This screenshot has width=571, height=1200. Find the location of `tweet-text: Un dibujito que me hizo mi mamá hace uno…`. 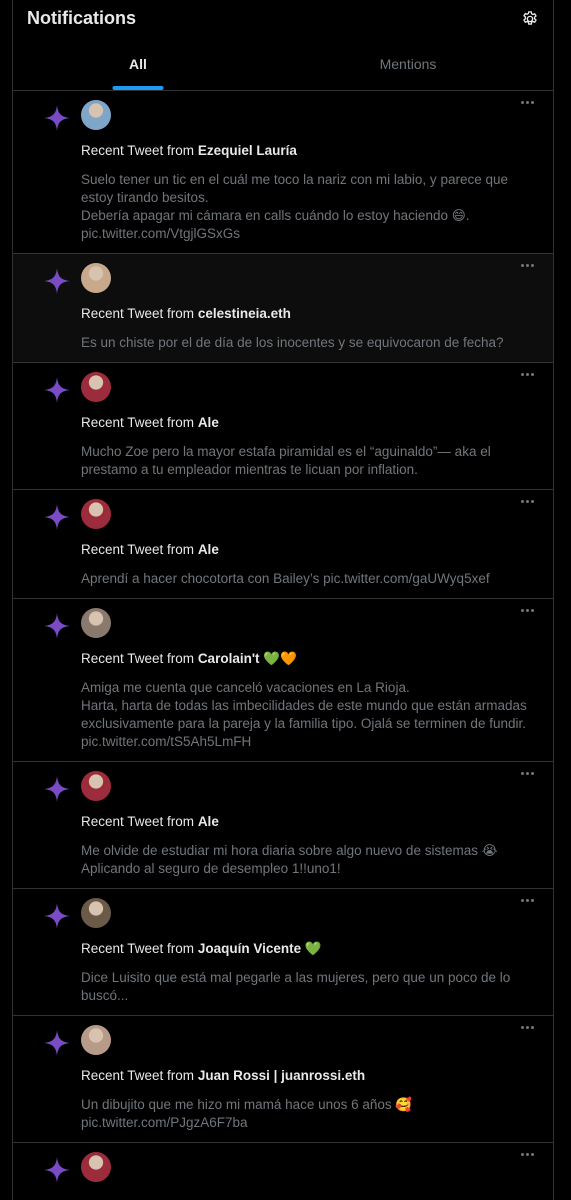

tweet-text: Un dibujito que me hizo mi mamá hace uno… is located at coordinates (247, 1113).